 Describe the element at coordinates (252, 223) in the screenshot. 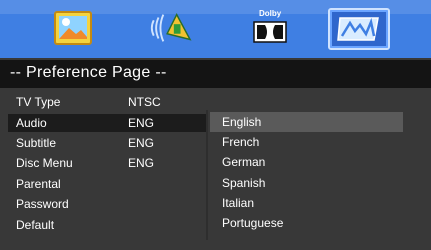

I see `option-portuguese: Portuguese` at that location.